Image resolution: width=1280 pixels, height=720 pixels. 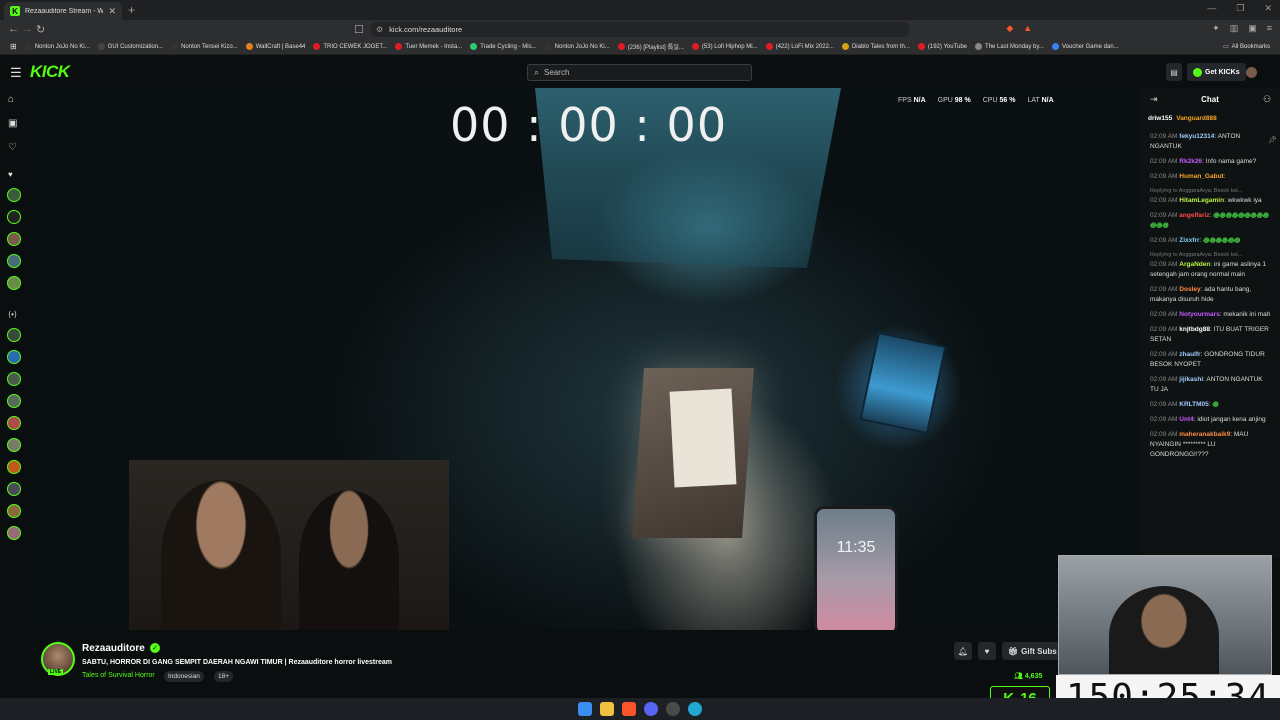 I want to click on obs-icon, so click(x=673, y=709).